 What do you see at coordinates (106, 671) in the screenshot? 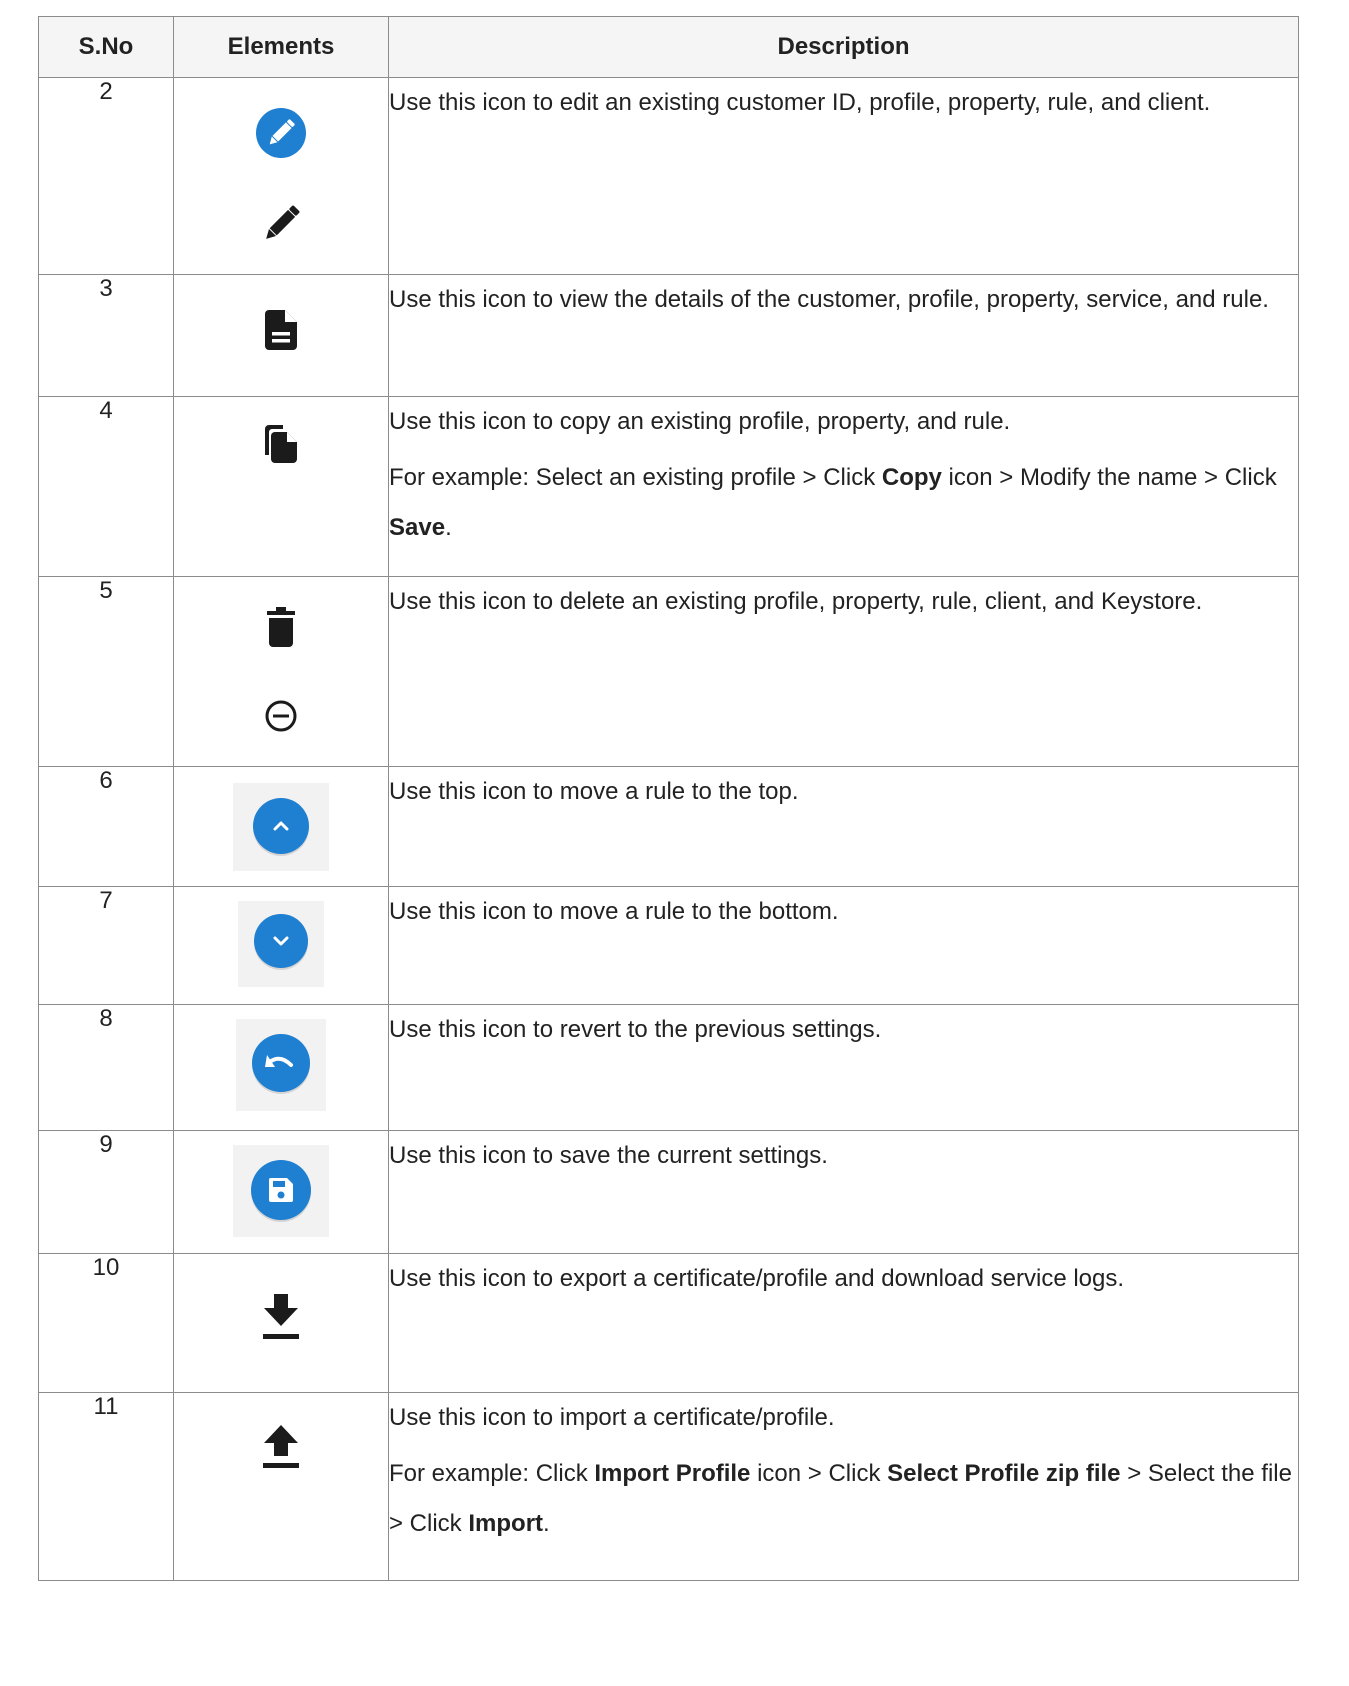
I see `sno-cell: 5` at bounding box center [106, 671].